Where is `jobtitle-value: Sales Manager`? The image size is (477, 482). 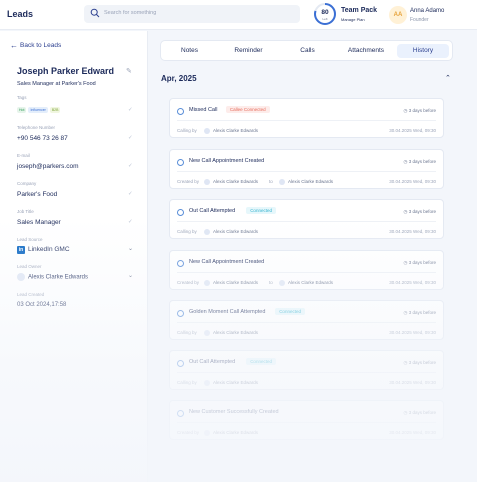 jobtitle-value: Sales Manager is located at coordinates (39, 222).